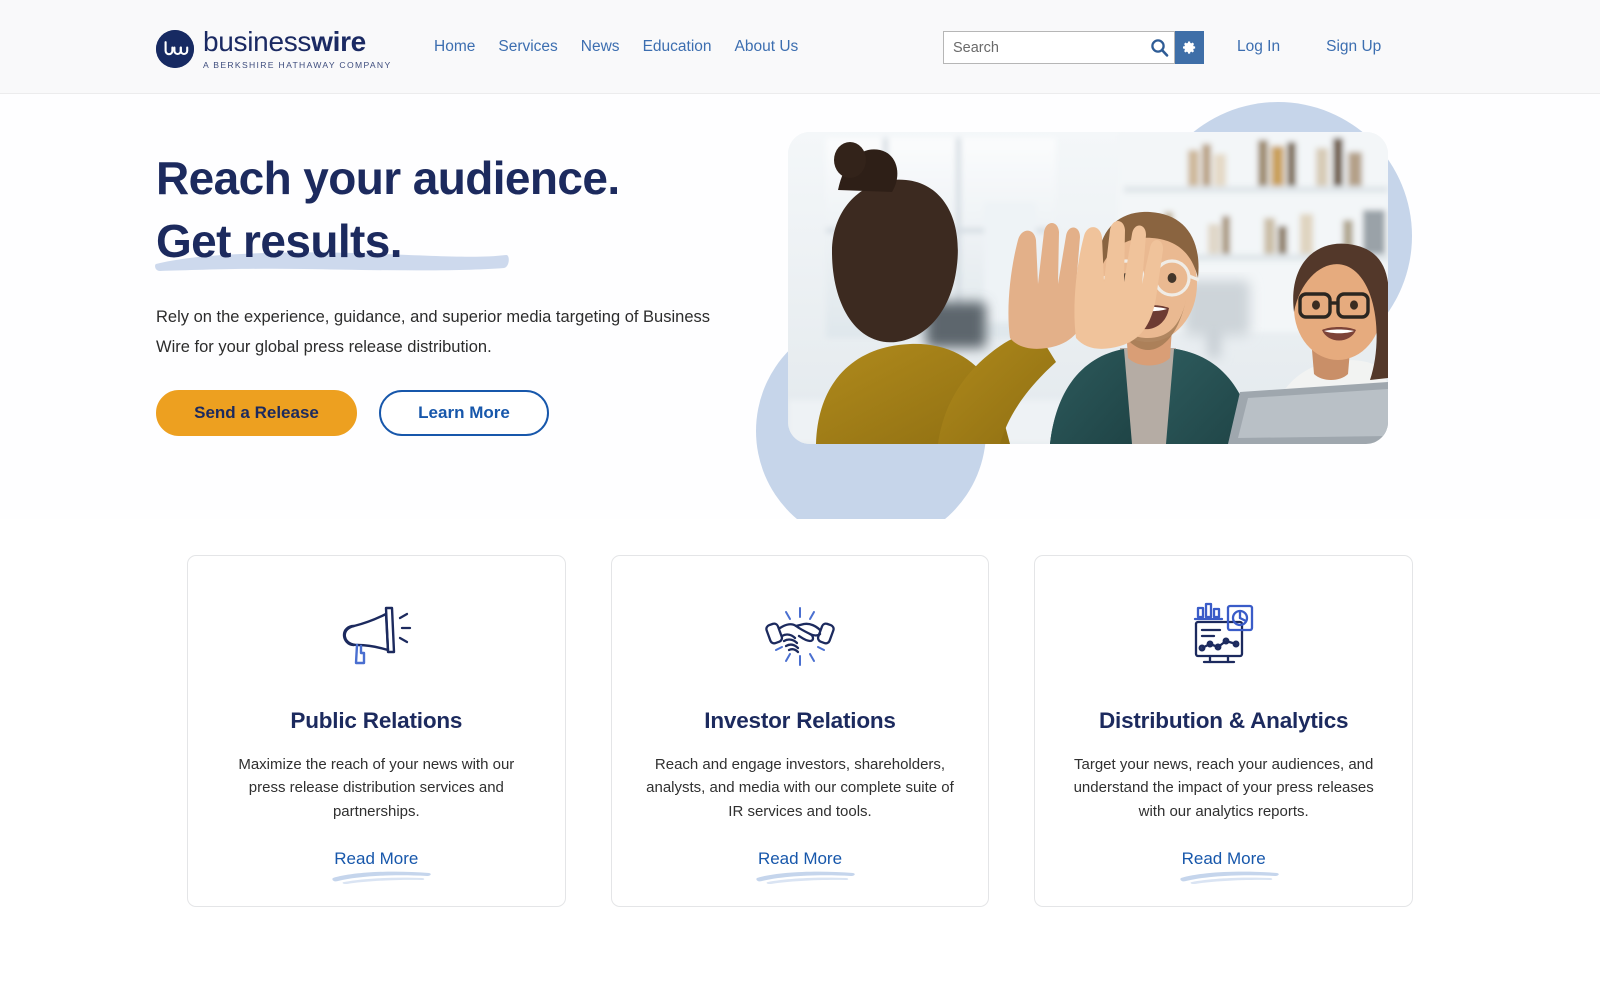 The width and height of the screenshot is (1600, 991). I want to click on nav-item-about-us: About Us, so click(767, 47).